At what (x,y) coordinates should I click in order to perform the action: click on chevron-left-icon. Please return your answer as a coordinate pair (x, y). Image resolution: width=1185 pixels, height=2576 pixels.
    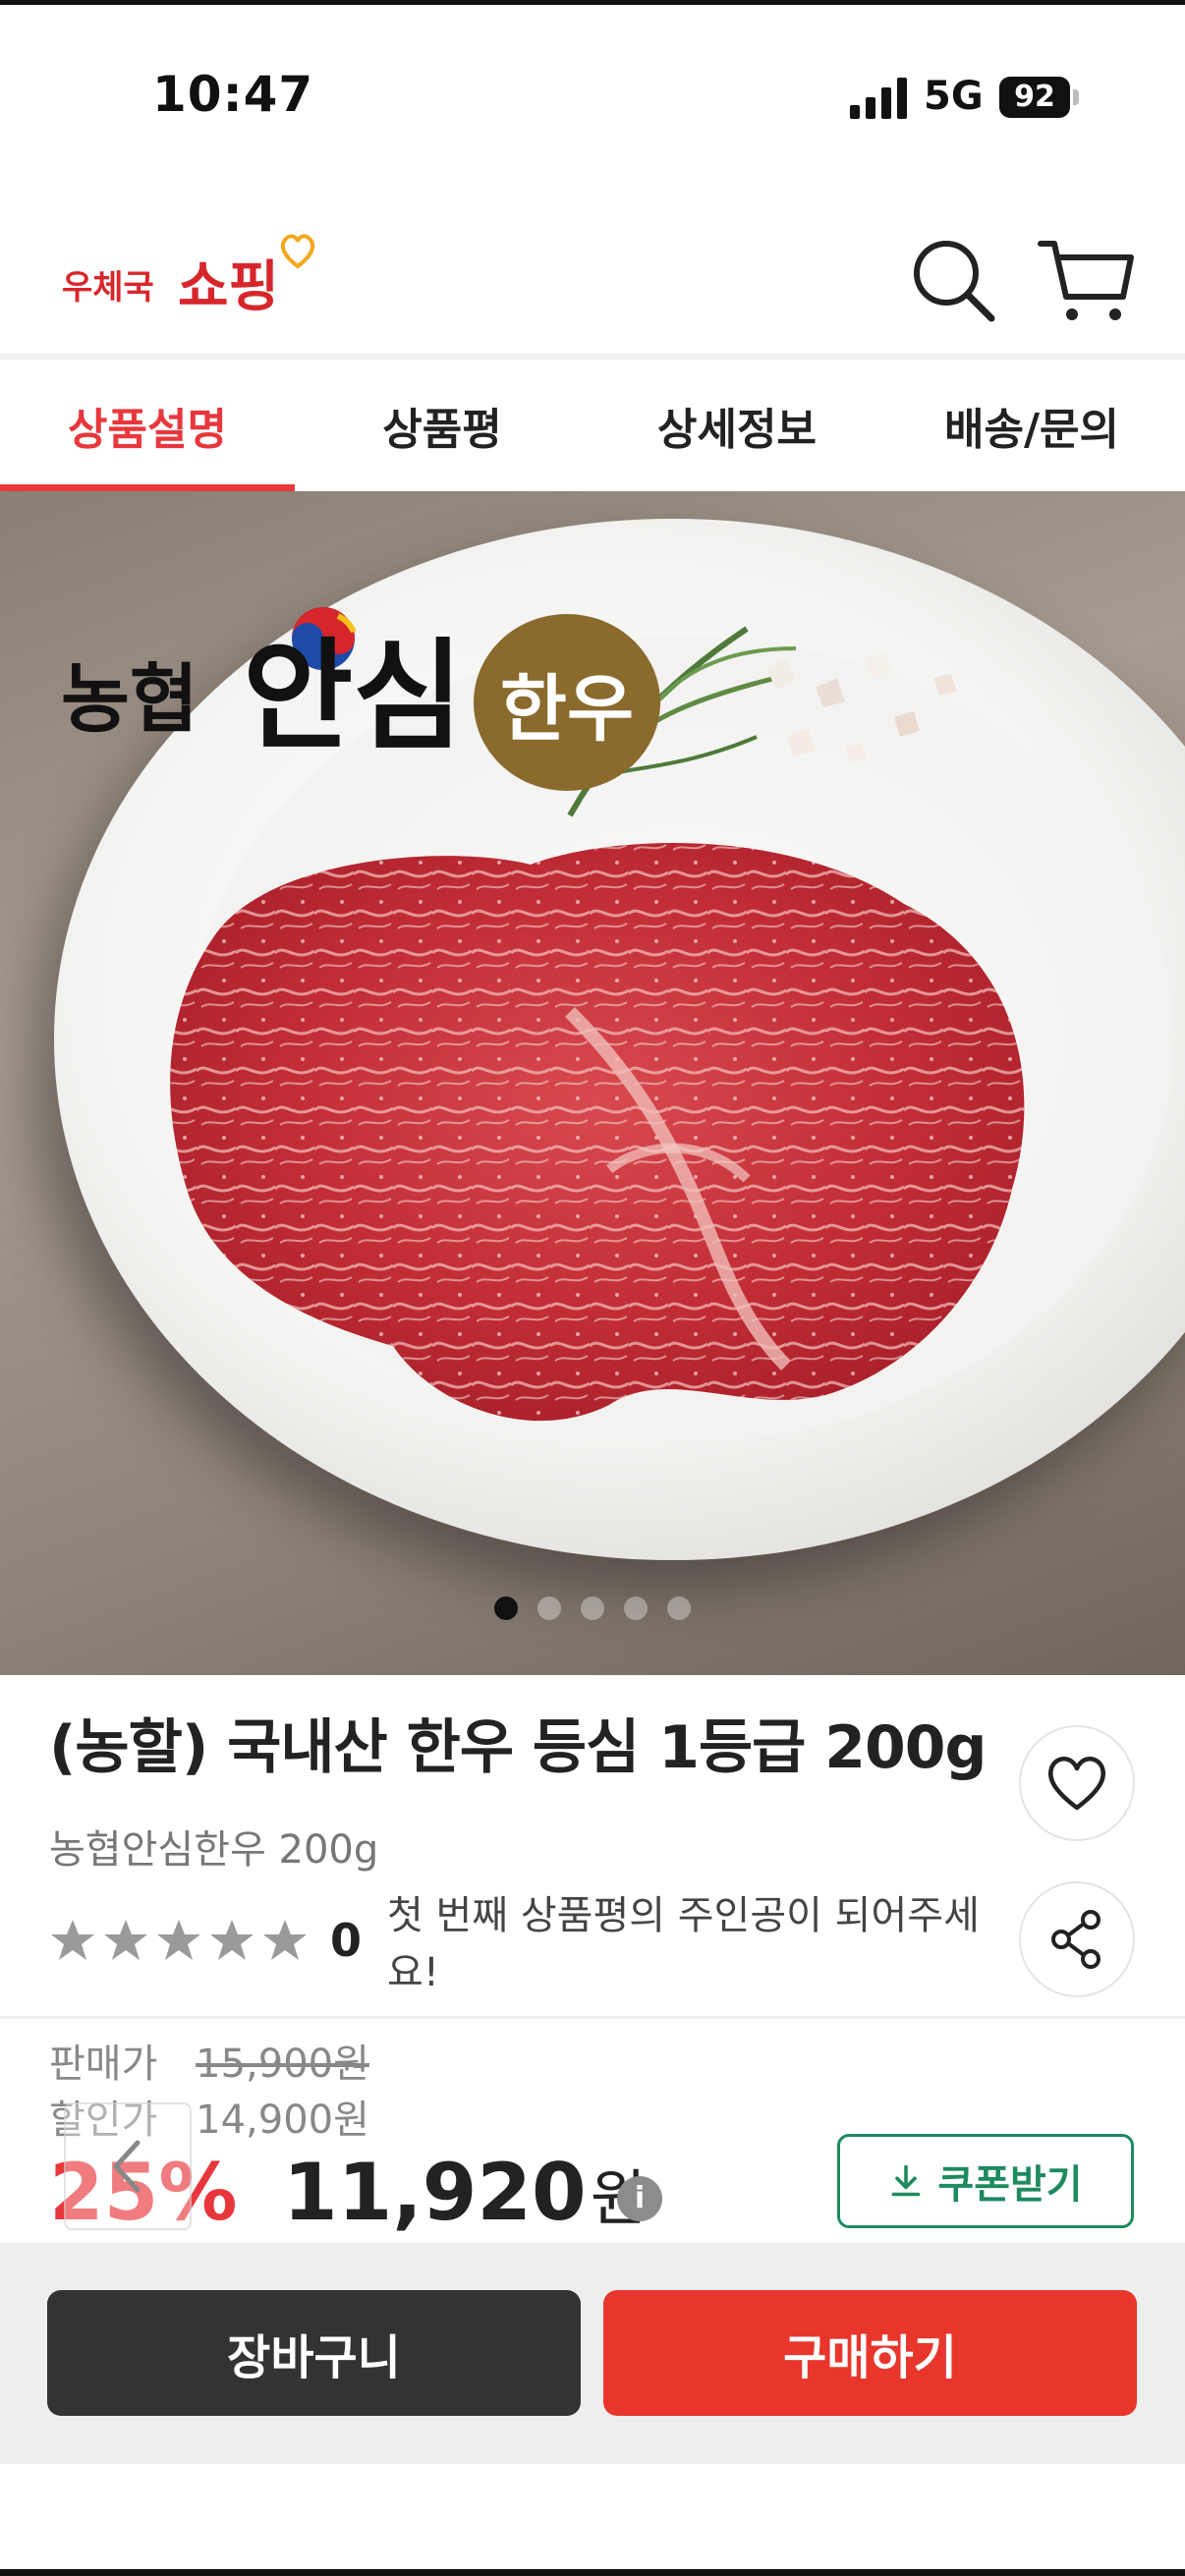
    Looking at the image, I should click on (127, 2166).